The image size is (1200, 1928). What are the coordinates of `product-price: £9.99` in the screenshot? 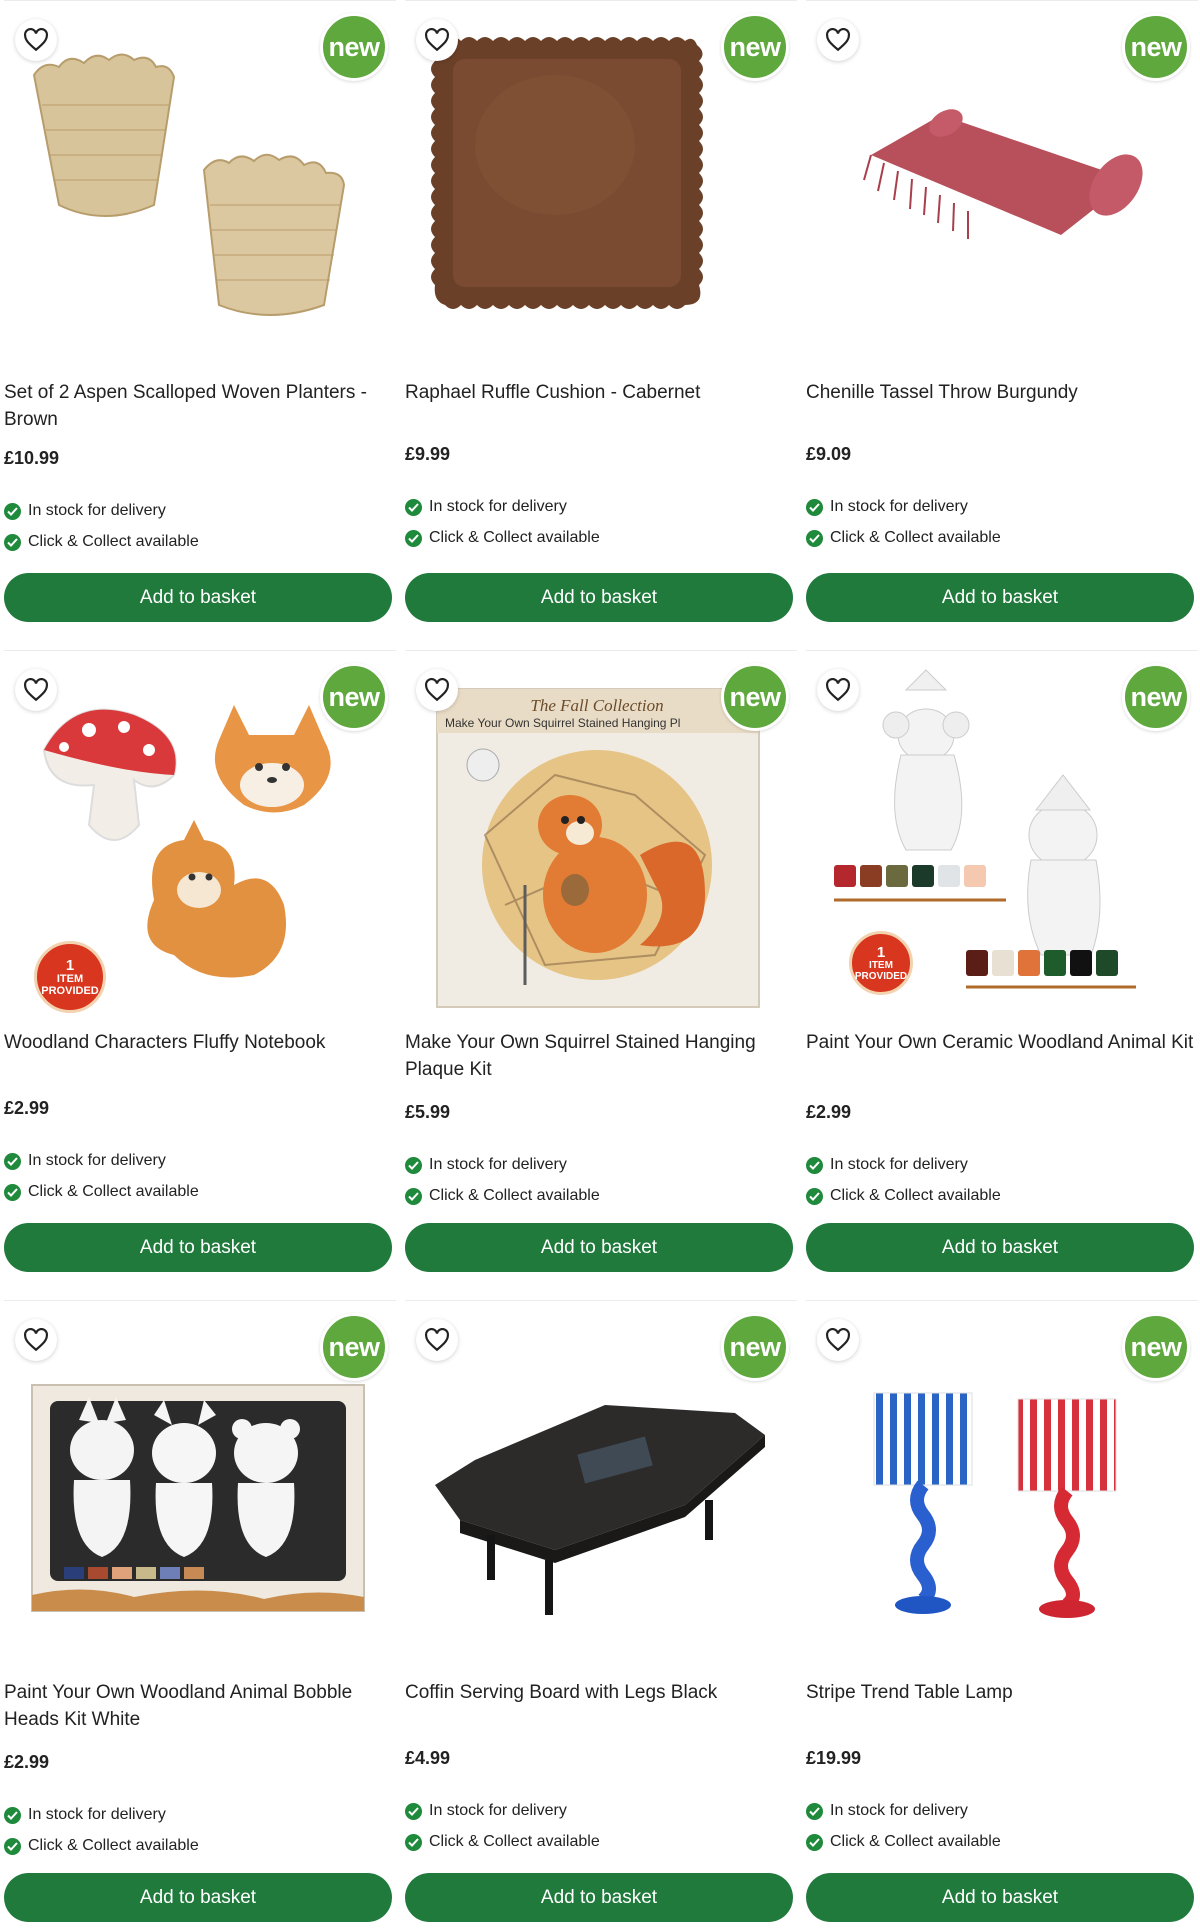 It's located at (428, 454).